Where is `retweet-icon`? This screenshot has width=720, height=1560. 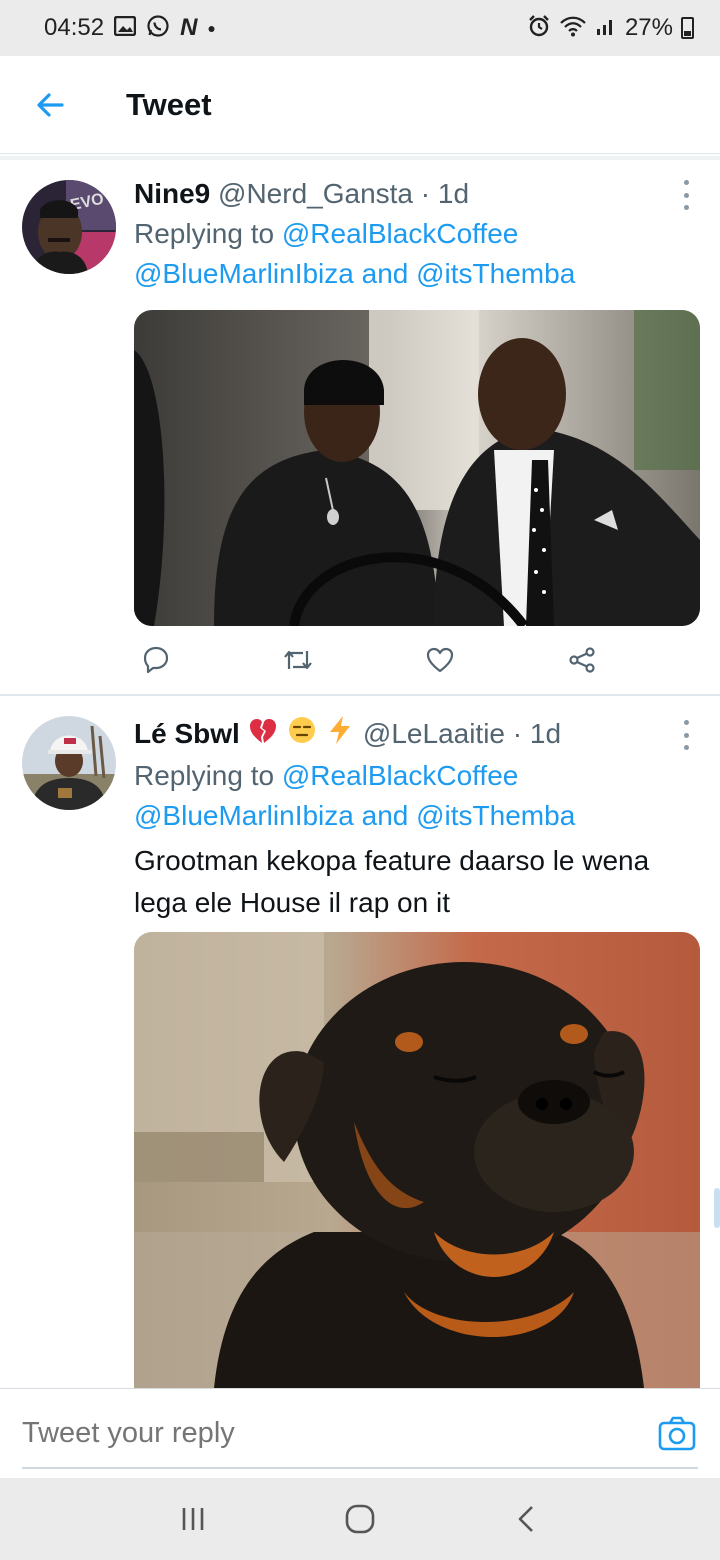 retweet-icon is located at coordinates (298, 660).